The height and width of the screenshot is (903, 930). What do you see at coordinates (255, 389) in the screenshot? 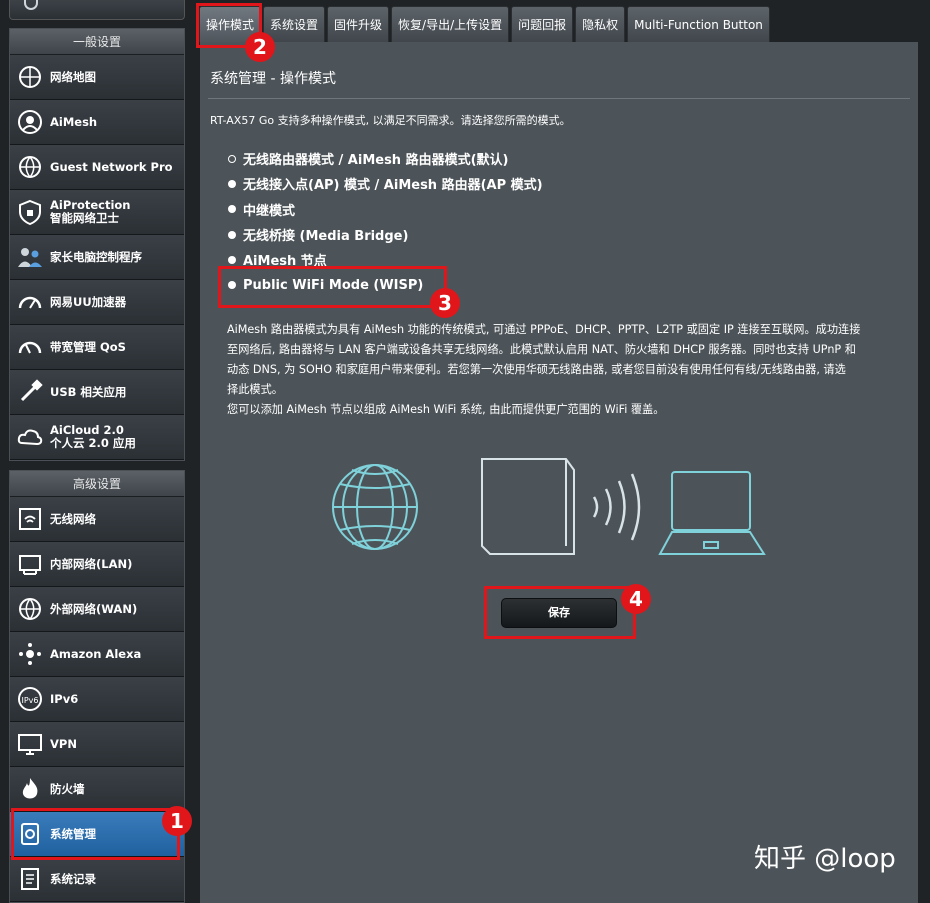
I see `explanation-line: 择此模式。` at bounding box center [255, 389].